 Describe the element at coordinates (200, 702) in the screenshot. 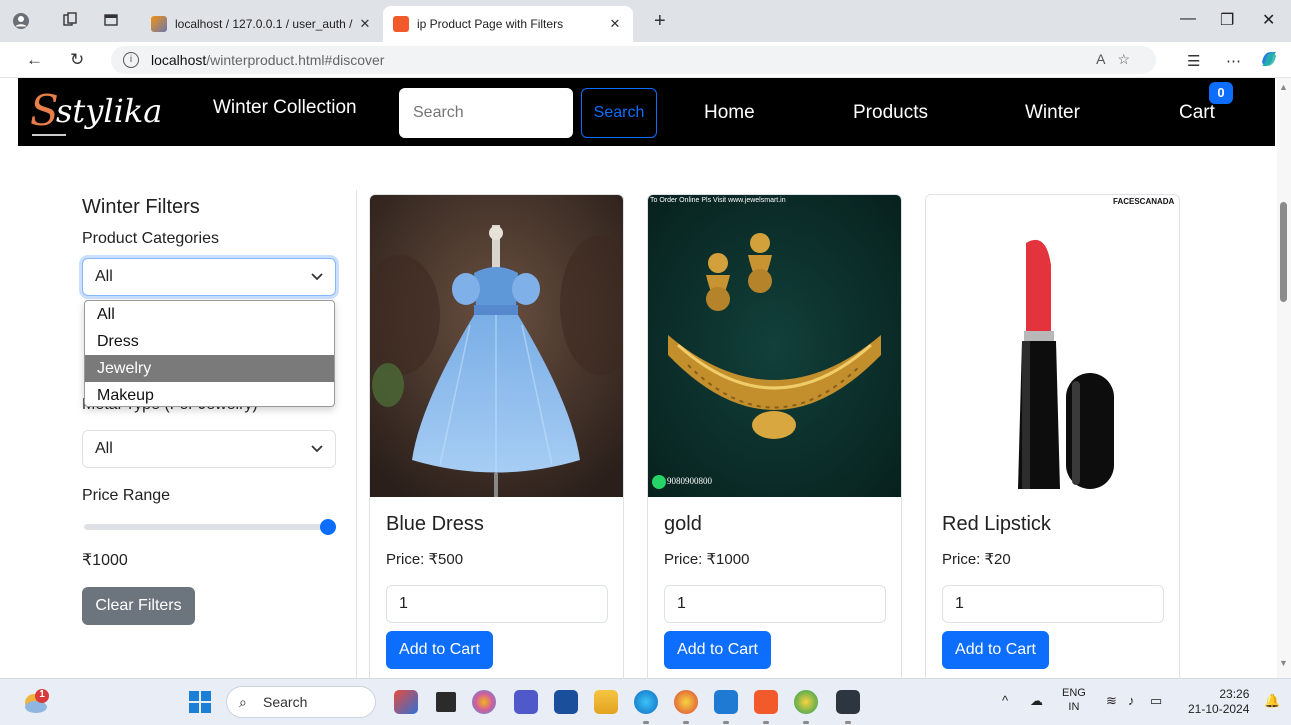

I see `windows-start-icon` at that location.